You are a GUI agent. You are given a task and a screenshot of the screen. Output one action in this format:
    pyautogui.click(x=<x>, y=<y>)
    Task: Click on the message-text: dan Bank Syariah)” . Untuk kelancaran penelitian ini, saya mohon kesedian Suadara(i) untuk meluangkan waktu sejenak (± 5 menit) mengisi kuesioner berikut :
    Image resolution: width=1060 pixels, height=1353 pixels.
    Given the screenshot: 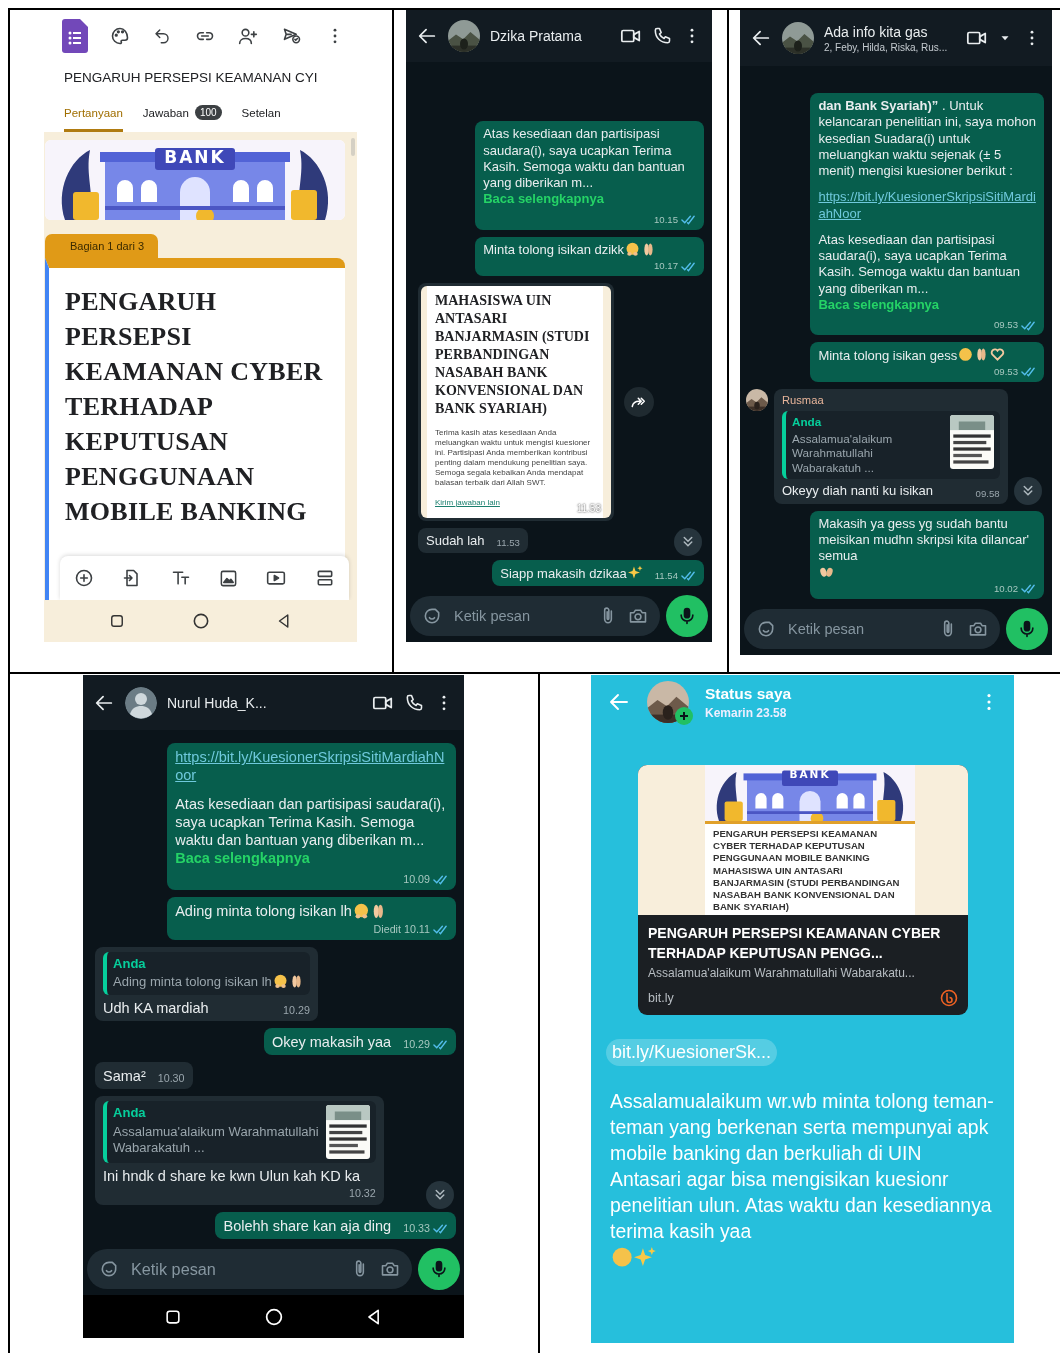 What is the action you would take?
    pyautogui.click(x=927, y=139)
    